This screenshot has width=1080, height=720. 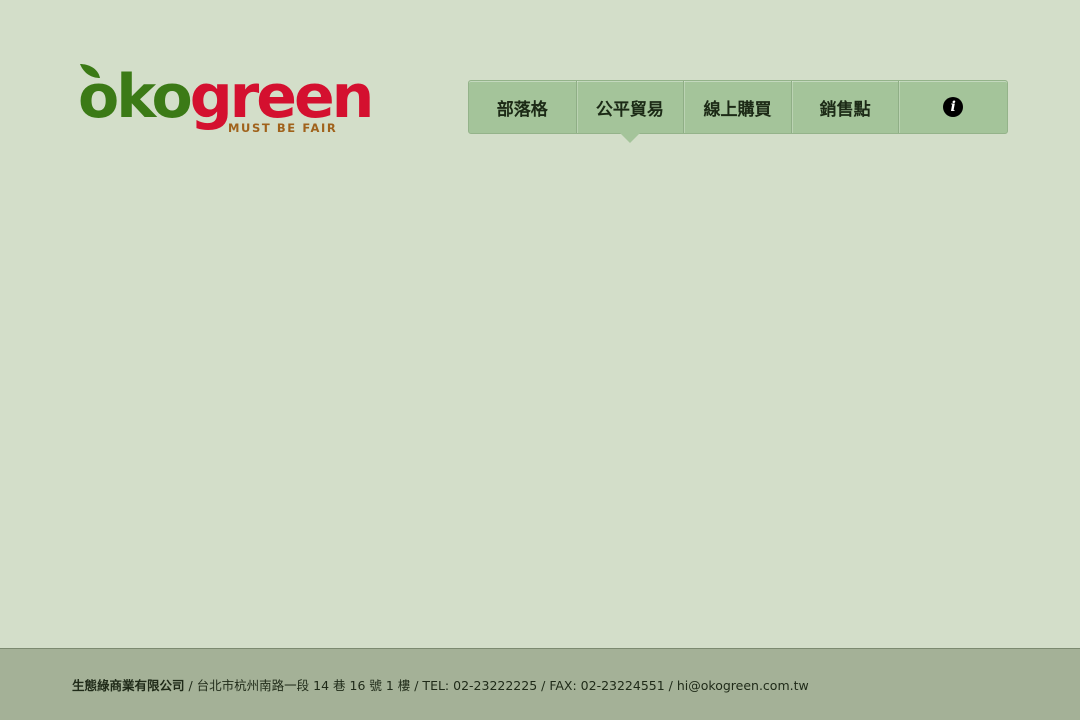 I want to click on nav-item-label: 公平貿易, so click(x=629, y=109).